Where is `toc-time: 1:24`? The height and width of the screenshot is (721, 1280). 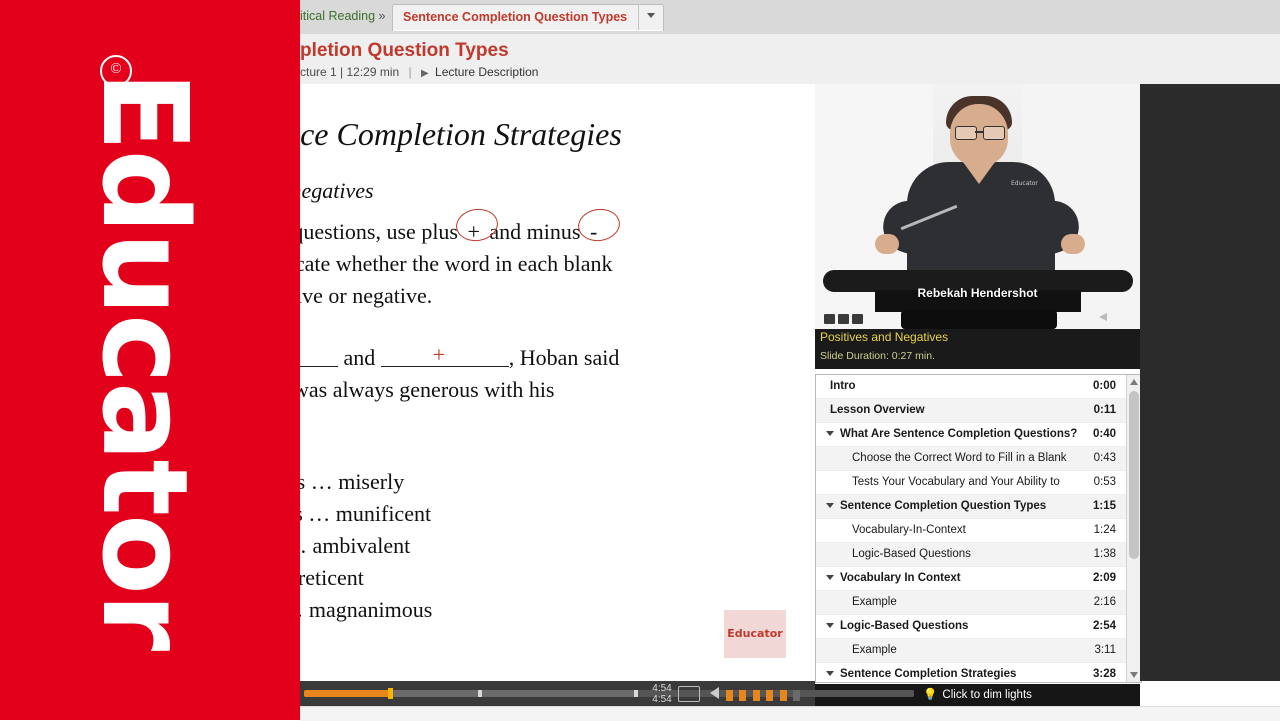
toc-time: 1:24 is located at coordinates (1104, 530).